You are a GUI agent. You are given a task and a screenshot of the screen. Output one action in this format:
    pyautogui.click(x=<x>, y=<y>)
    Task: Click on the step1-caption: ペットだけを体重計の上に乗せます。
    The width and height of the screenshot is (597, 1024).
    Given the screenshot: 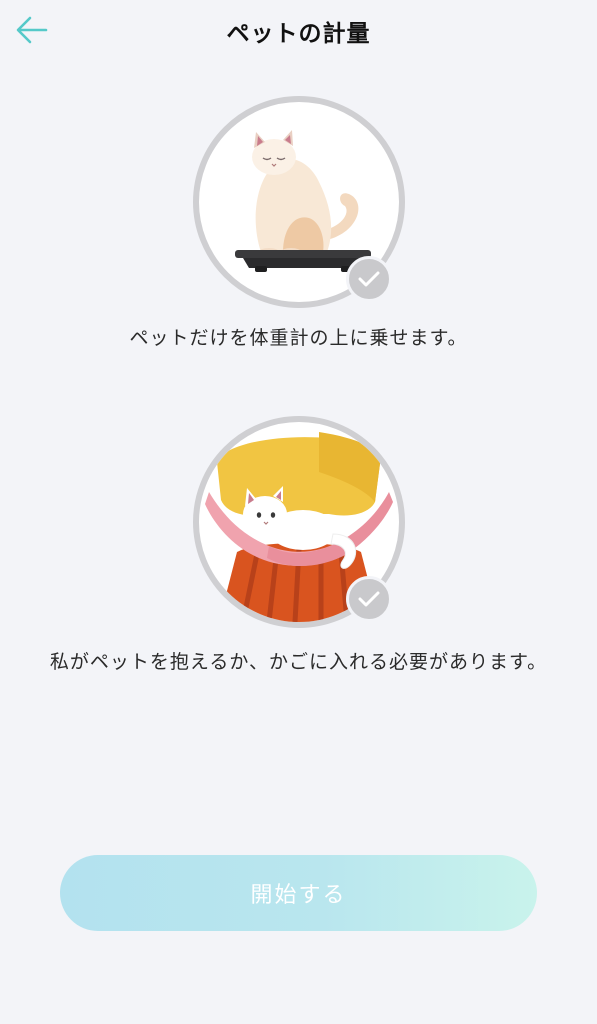 What is the action you would take?
    pyautogui.click(x=298, y=338)
    